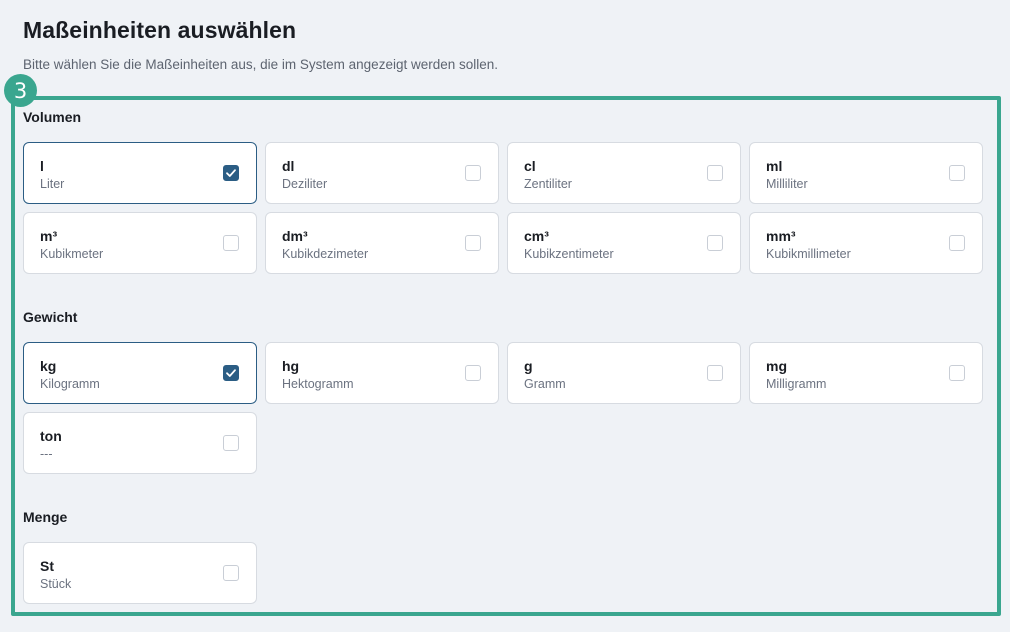  I want to click on unit-name: Kilogramm, so click(70, 384).